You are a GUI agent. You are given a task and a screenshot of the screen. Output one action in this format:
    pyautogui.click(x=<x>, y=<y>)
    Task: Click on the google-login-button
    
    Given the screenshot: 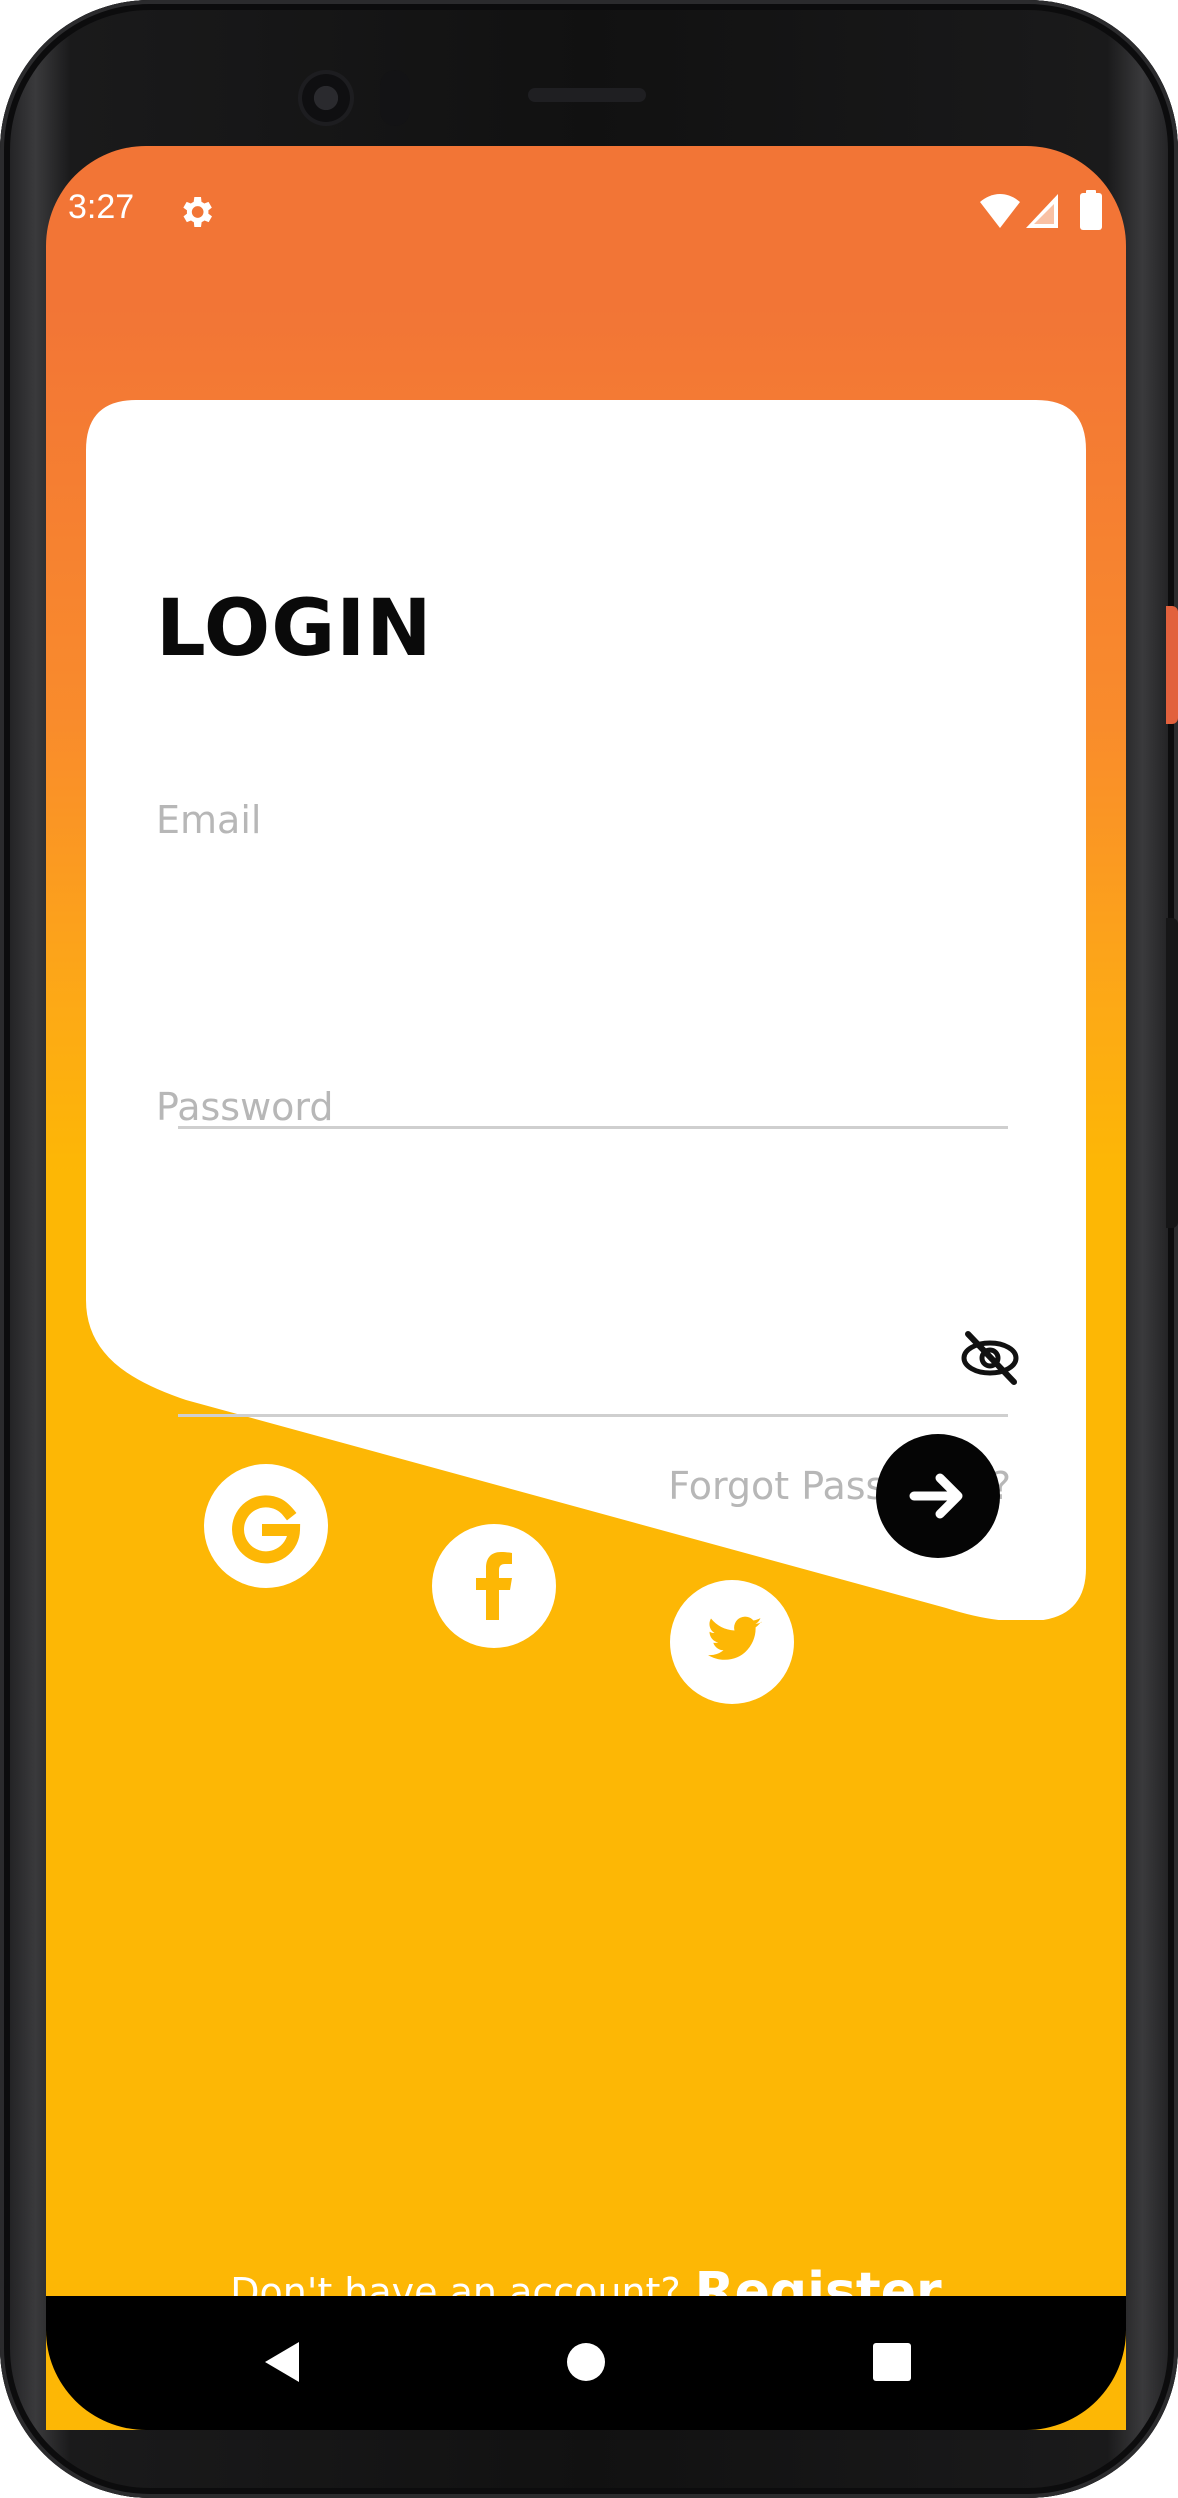 What is the action you would take?
    pyautogui.click(x=266, y=1526)
    